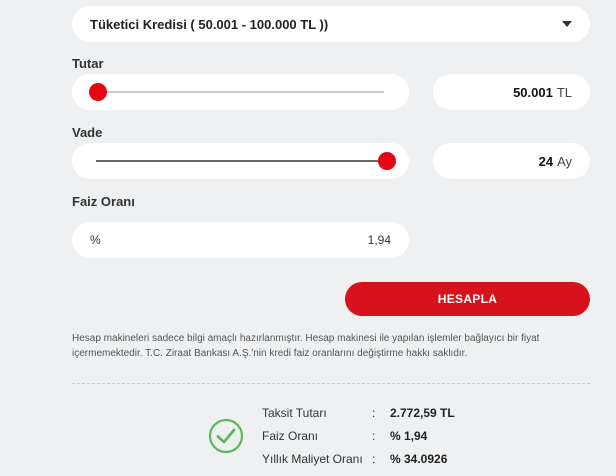 Image resolution: width=616 pixels, height=476 pixels. I want to click on vade-slider-track, so click(242, 161).